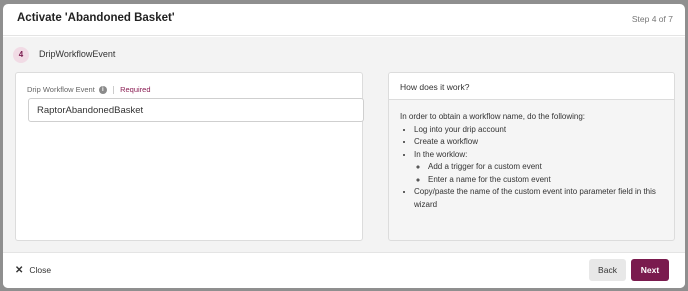 The image size is (688, 291). Describe the element at coordinates (435, 87) in the screenshot. I see `help-title: How does it work?` at that location.